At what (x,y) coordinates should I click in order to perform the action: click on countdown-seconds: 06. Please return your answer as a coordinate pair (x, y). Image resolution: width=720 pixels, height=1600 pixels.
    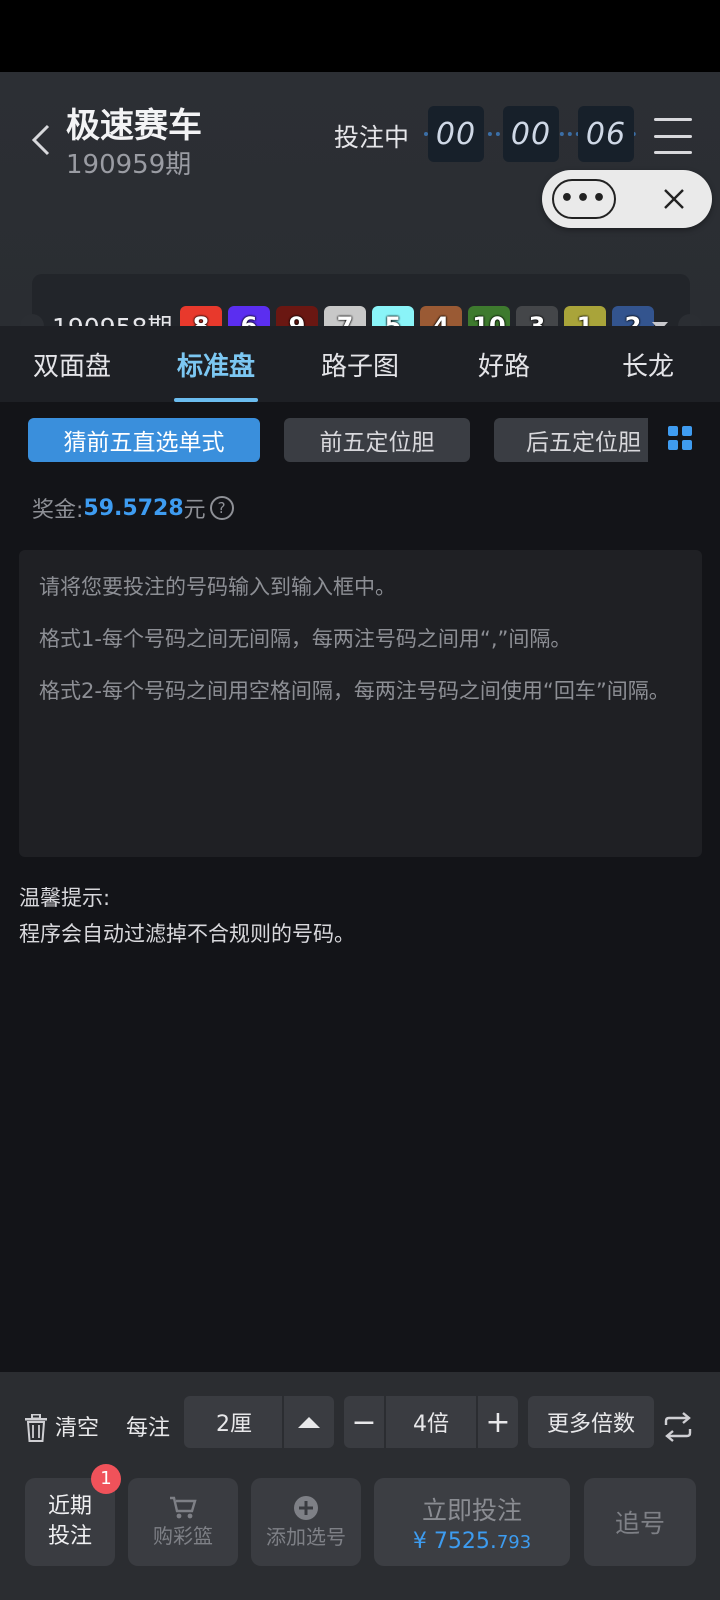
    Looking at the image, I should click on (606, 134).